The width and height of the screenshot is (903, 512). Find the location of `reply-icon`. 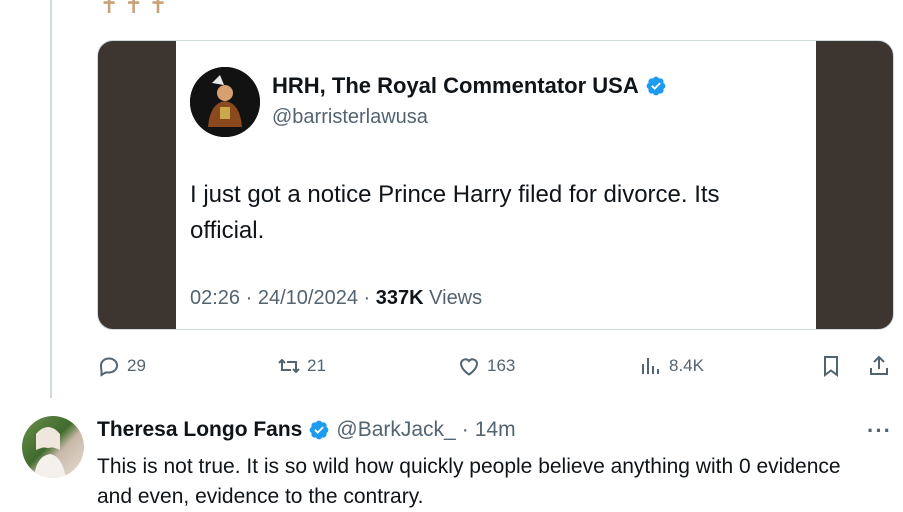

reply-icon is located at coordinates (109, 367).